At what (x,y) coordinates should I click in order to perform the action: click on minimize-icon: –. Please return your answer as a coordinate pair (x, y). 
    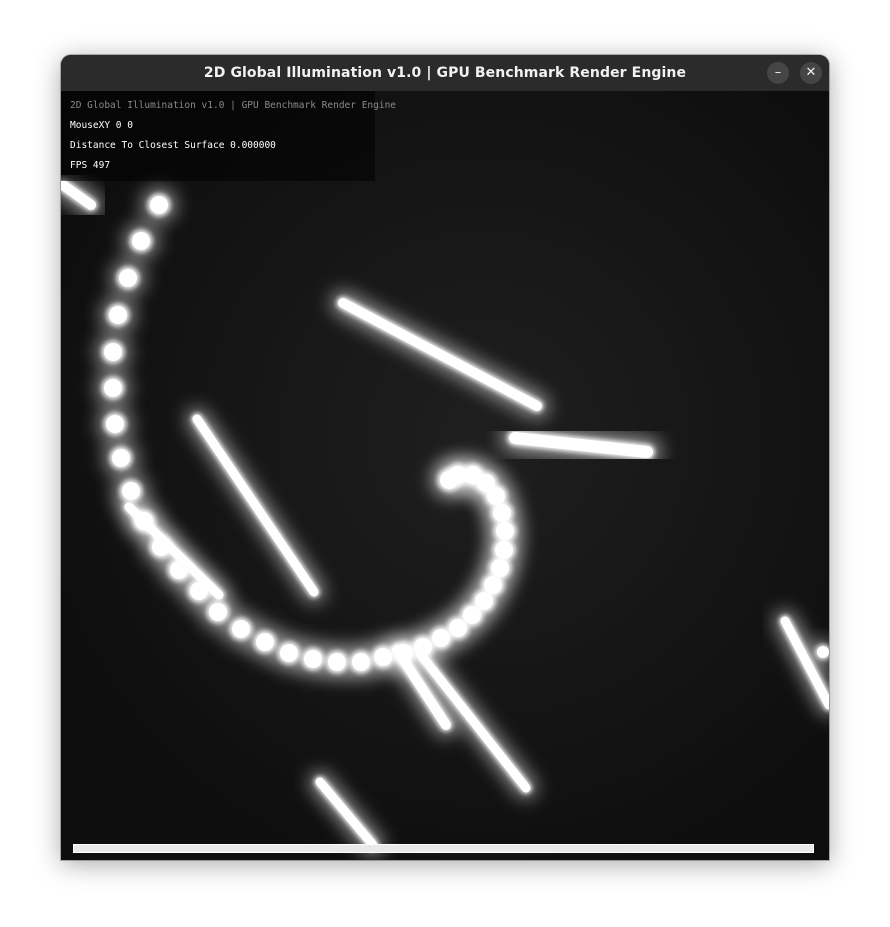
    Looking at the image, I should click on (778, 72).